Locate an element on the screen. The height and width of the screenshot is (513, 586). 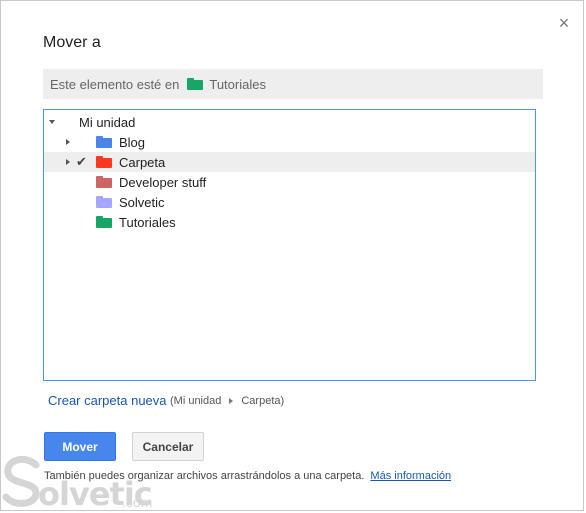
tree-item-label: Blog is located at coordinates (132, 142).